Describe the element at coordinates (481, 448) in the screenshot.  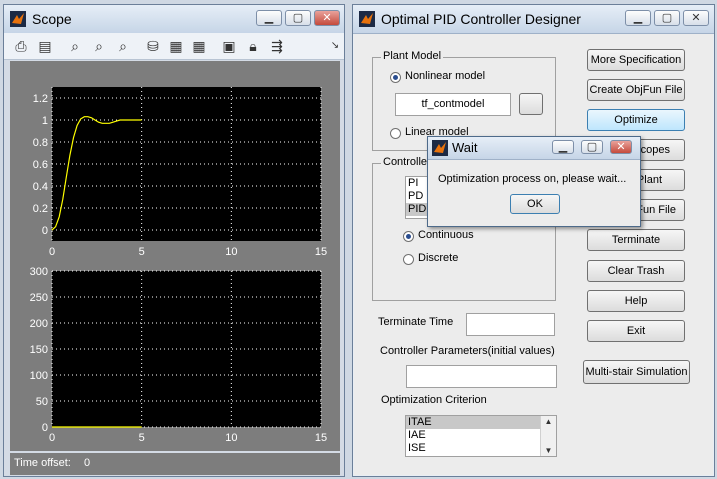
I see `list-item: ISE` at that location.